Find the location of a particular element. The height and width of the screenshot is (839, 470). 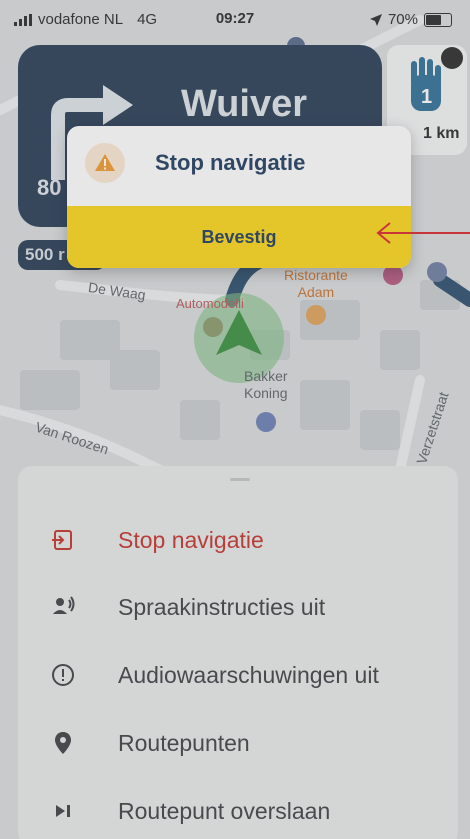

status-right: 70% is located at coordinates (410, 19).